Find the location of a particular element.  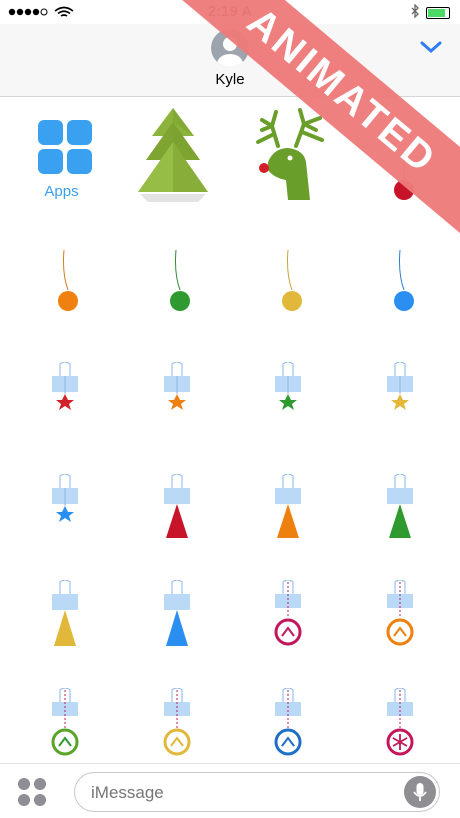

apps-tile: Apps is located at coordinates (61, 156).